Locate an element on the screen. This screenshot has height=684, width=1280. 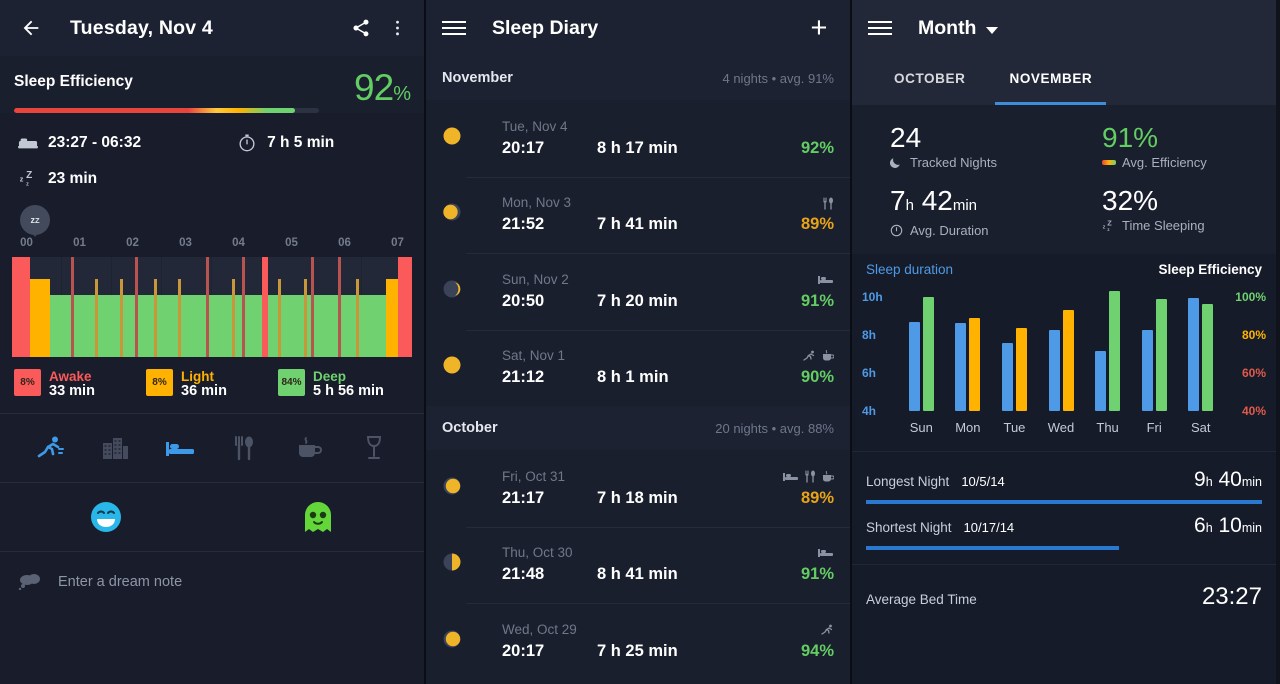
entry-duration: 7 h 18 min is located at coordinates (637, 497).